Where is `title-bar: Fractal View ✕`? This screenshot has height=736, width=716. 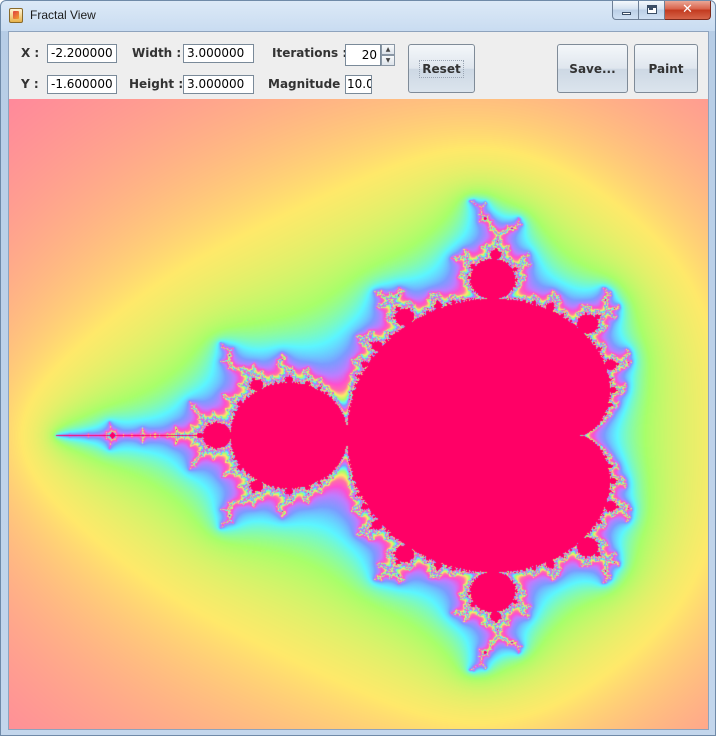 title-bar: Fractal View ✕ is located at coordinates (358, 16).